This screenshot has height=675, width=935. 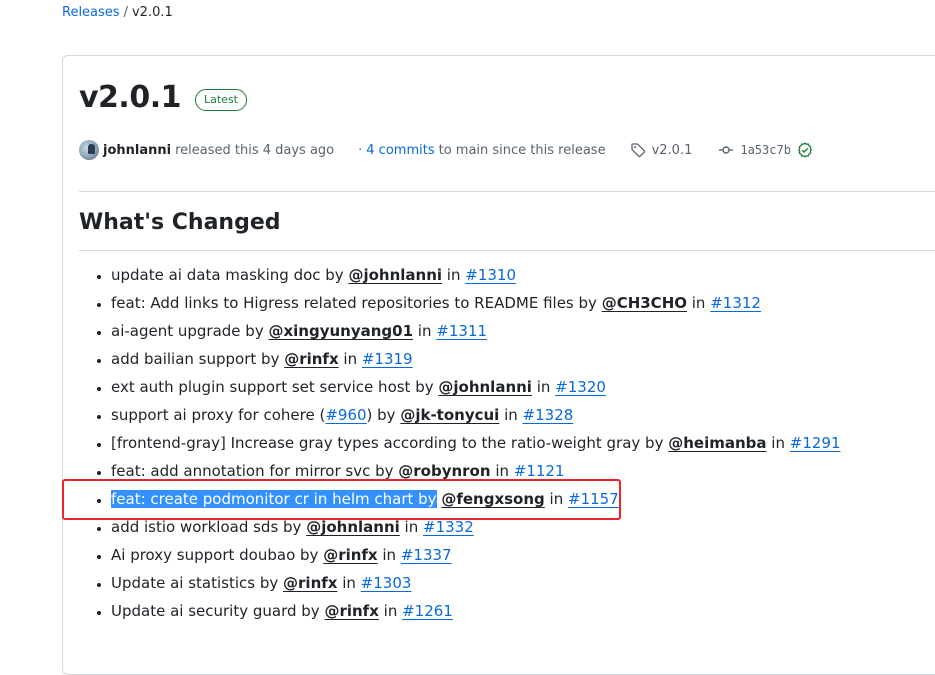 What do you see at coordinates (383, 415) in the screenshot?
I see `change-text: ) by` at bounding box center [383, 415].